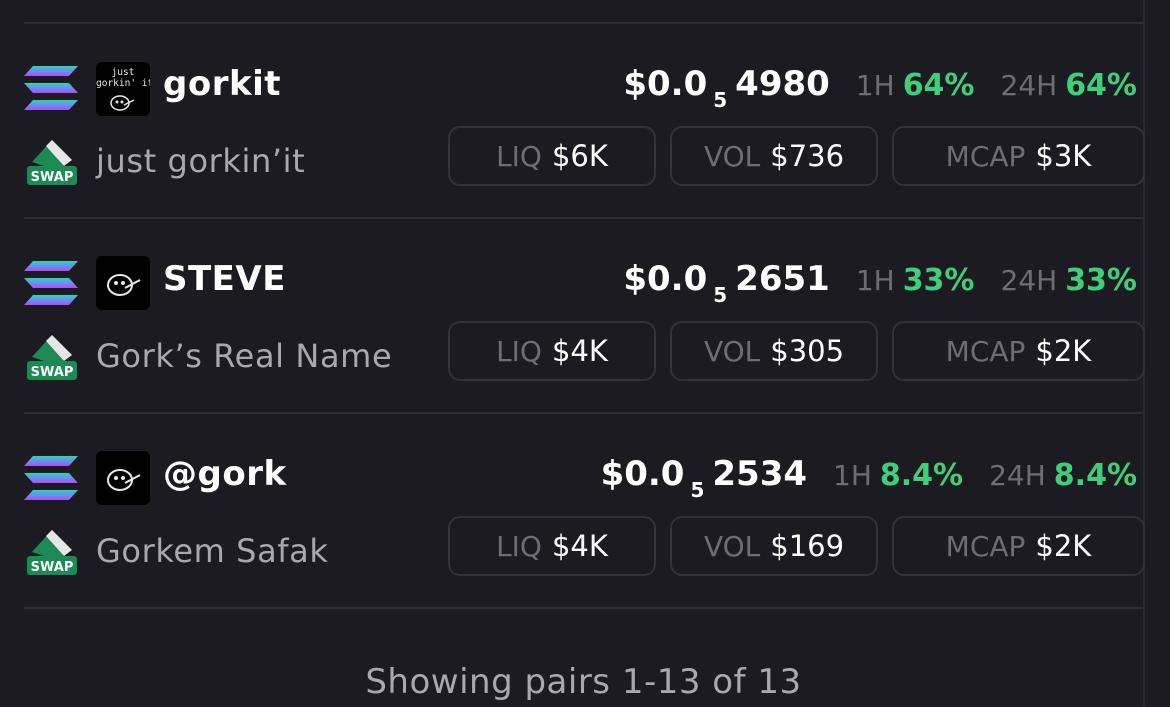  Describe the element at coordinates (583, 682) in the screenshot. I see `pagination-summary: Showing pairs 1-13 of 13` at that location.